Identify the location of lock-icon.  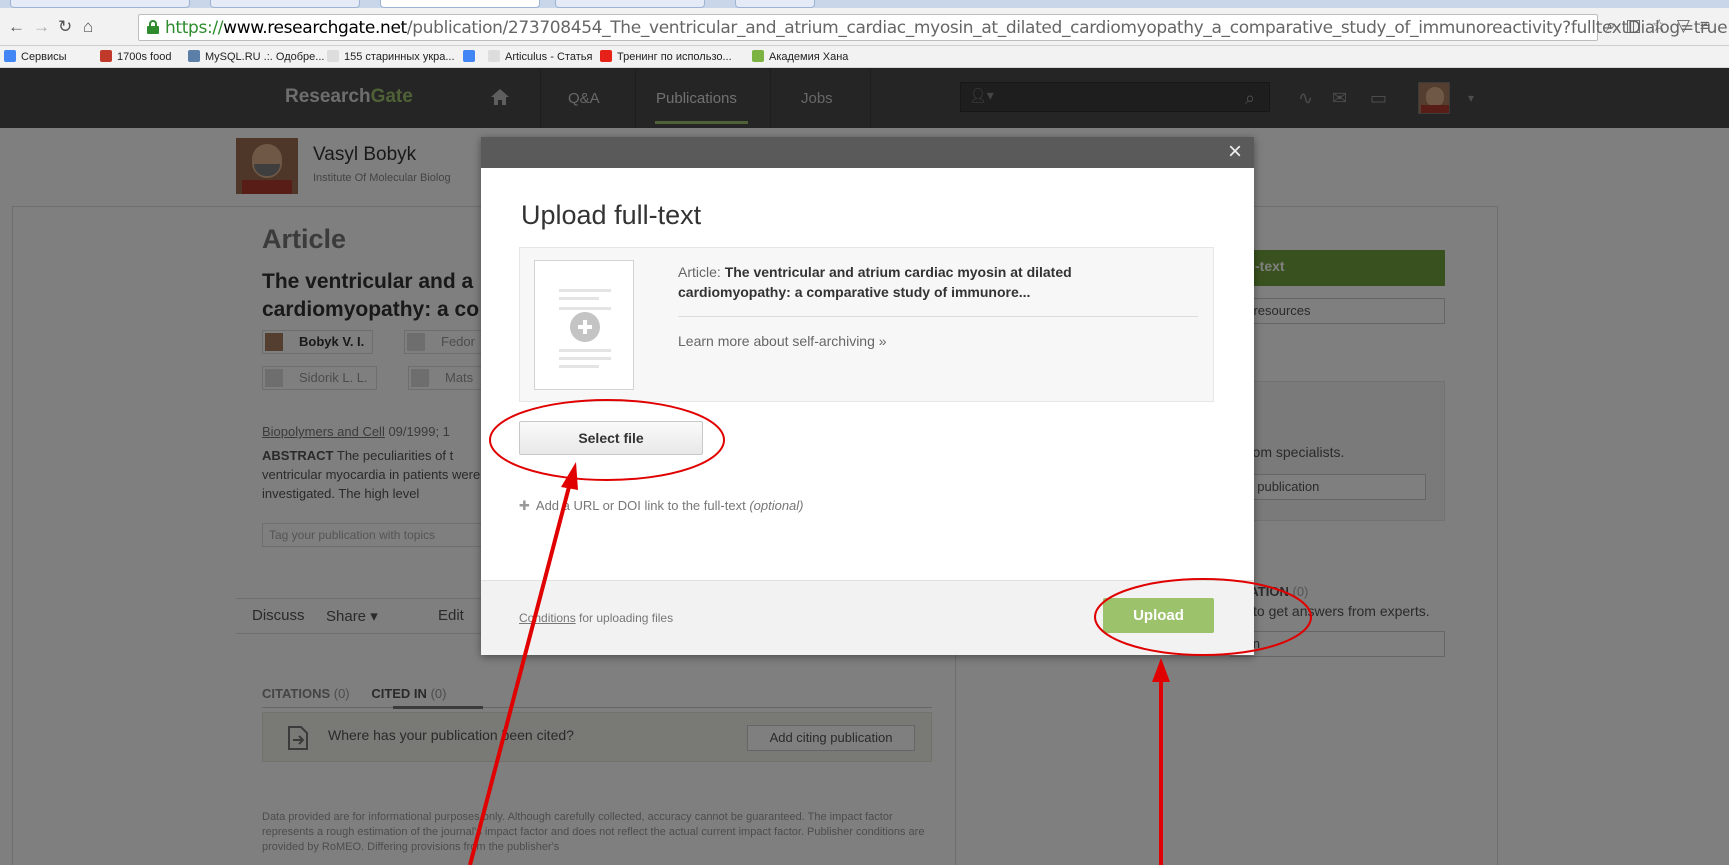
(153, 27).